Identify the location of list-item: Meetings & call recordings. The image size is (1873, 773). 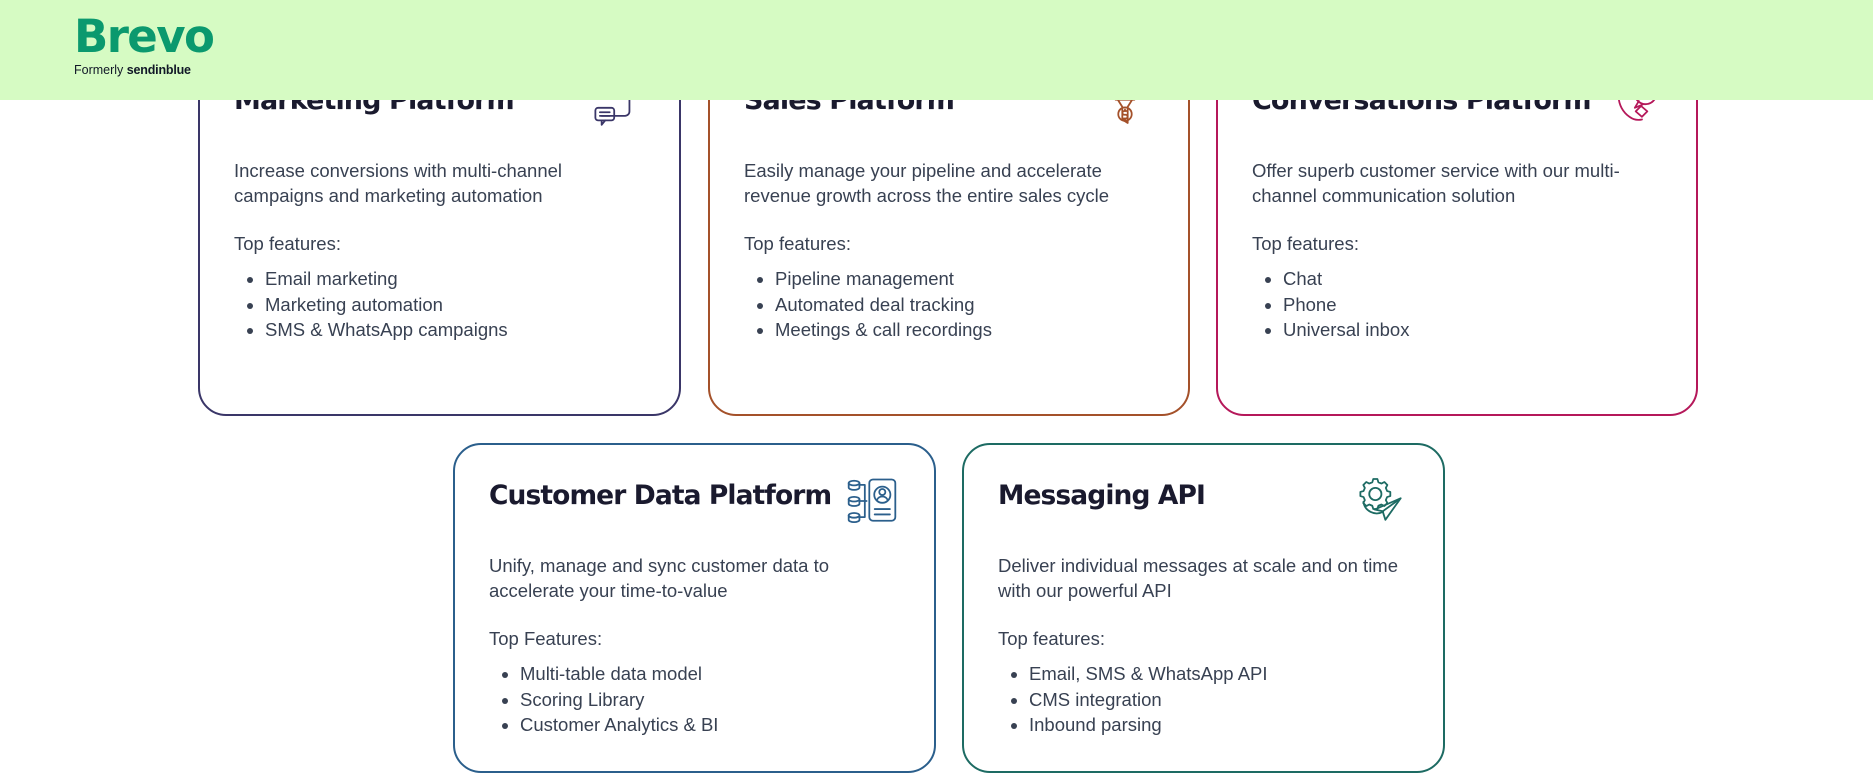
(964, 330).